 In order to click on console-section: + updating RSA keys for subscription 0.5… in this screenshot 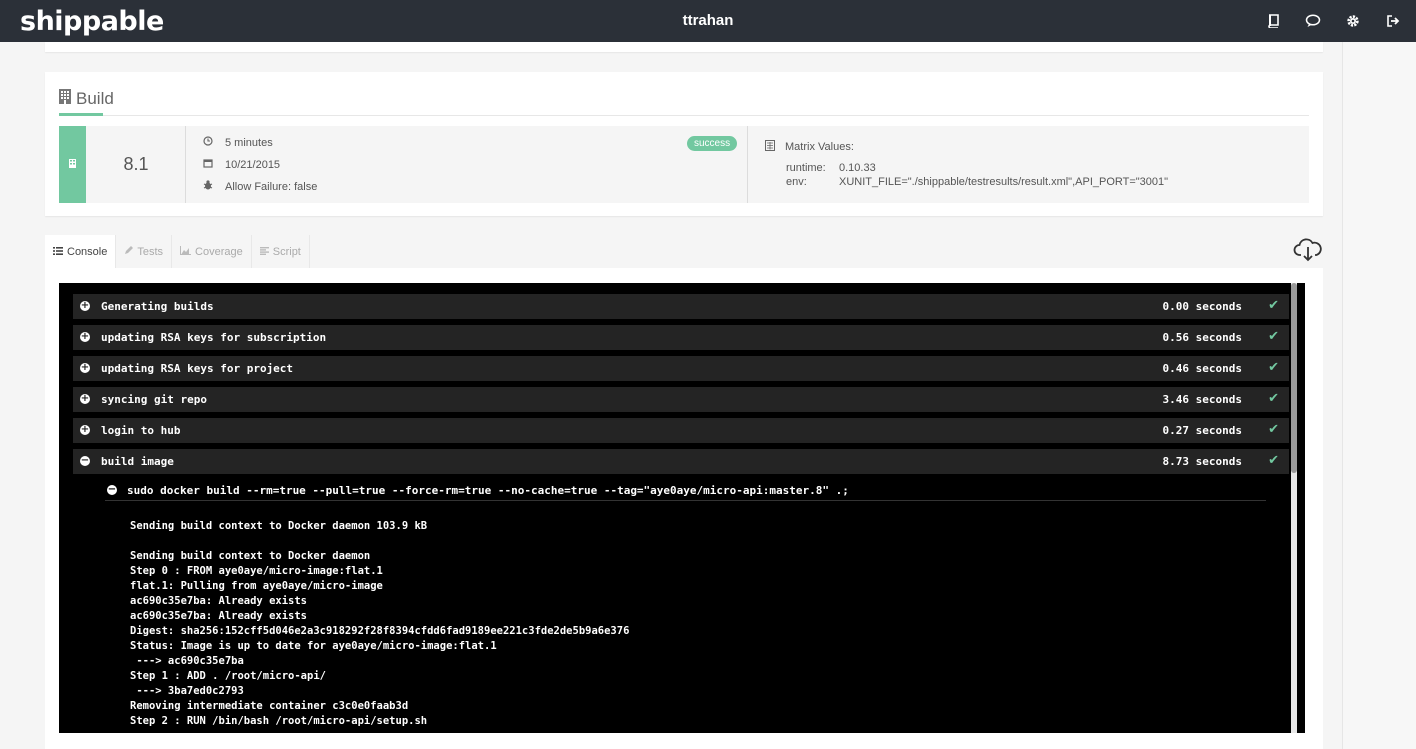, I will do `click(681, 337)`.